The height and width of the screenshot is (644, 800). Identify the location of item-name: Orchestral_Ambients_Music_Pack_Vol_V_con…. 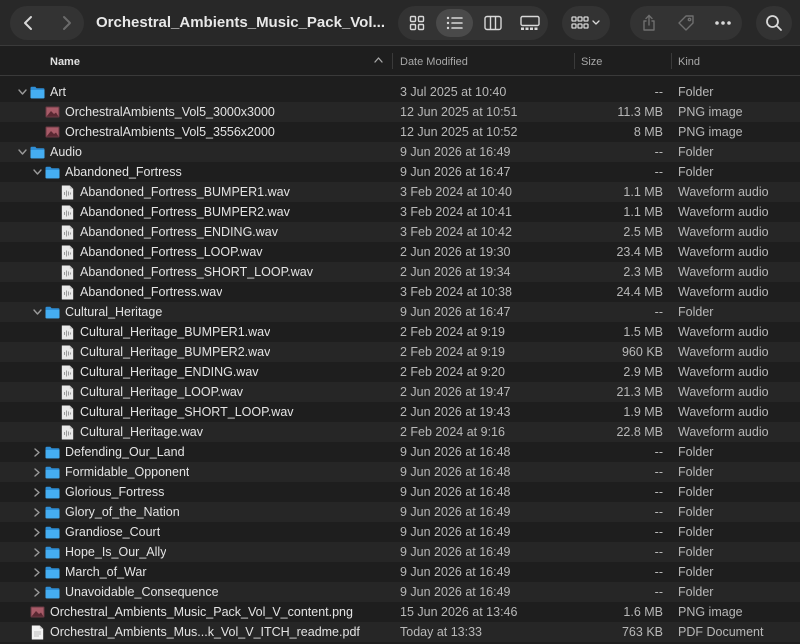
(201, 612).